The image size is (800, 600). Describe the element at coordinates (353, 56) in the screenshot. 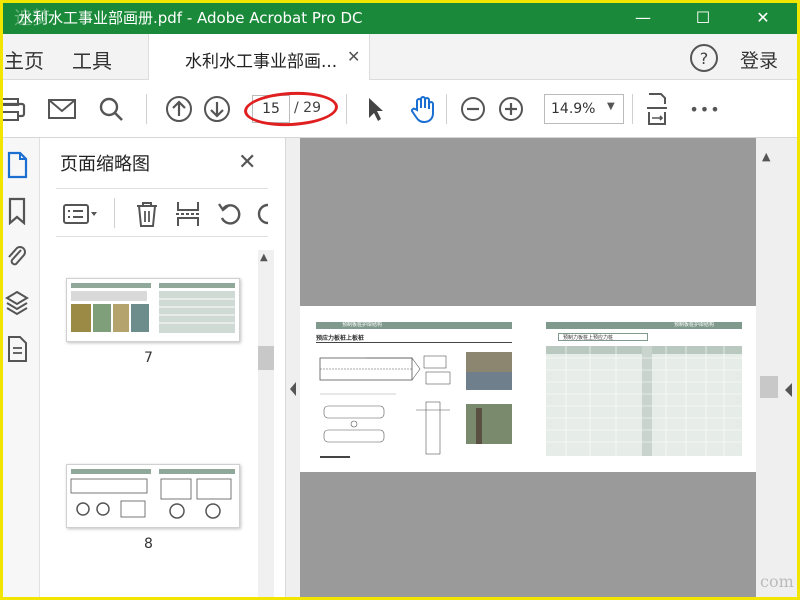

I see `close-tab-icon: ✕` at that location.